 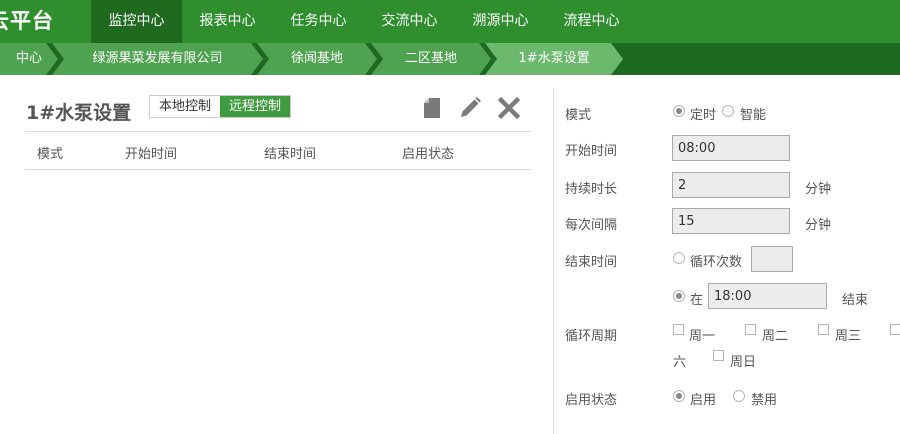 What do you see at coordinates (591, 262) in the screenshot?
I see `end-time-label: 结束时间` at bounding box center [591, 262].